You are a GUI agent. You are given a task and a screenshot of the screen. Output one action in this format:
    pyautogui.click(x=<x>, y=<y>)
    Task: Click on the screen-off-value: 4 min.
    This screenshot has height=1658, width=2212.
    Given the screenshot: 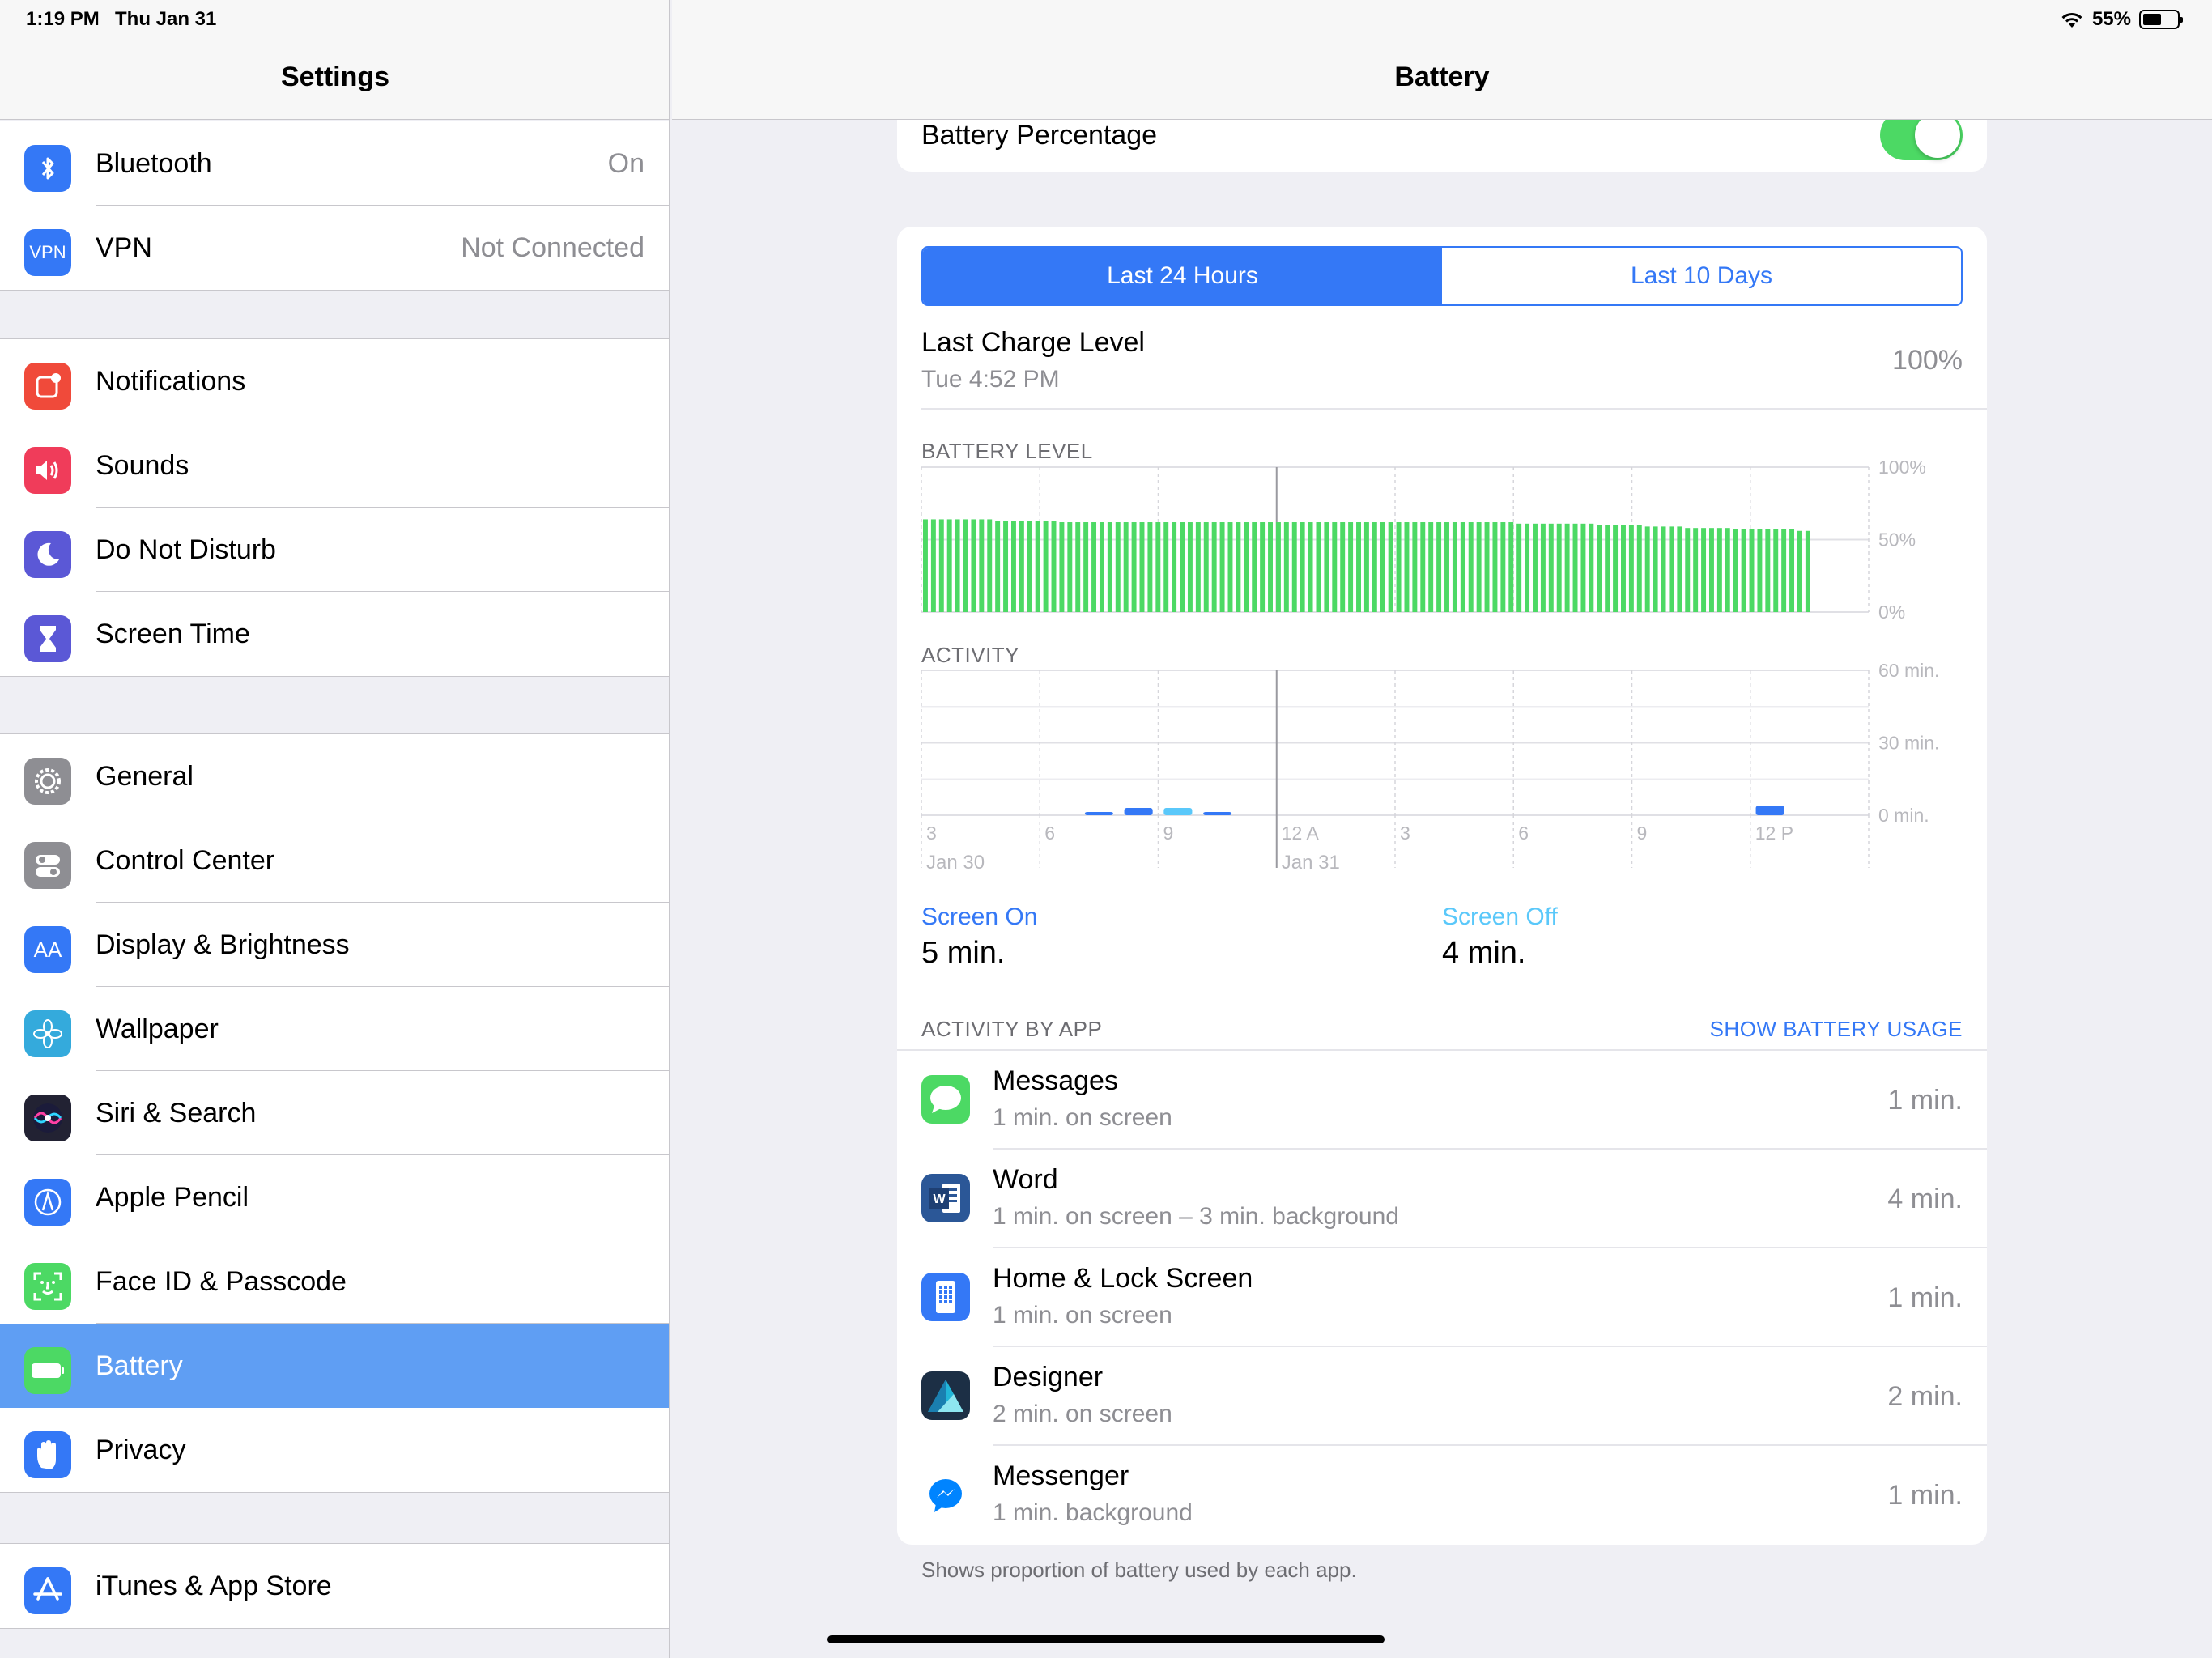 What is the action you would take?
    pyautogui.click(x=1484, y=953)
    